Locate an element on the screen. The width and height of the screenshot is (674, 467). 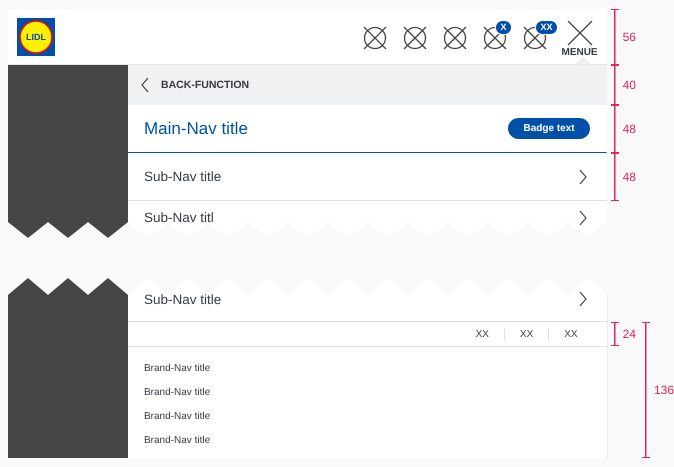
badge: Badge text is located at coordinates (549, 128).